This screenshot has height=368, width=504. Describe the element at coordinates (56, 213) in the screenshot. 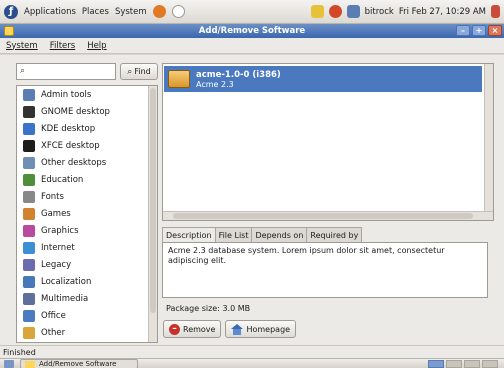

I see `group-label: Games` at that location.